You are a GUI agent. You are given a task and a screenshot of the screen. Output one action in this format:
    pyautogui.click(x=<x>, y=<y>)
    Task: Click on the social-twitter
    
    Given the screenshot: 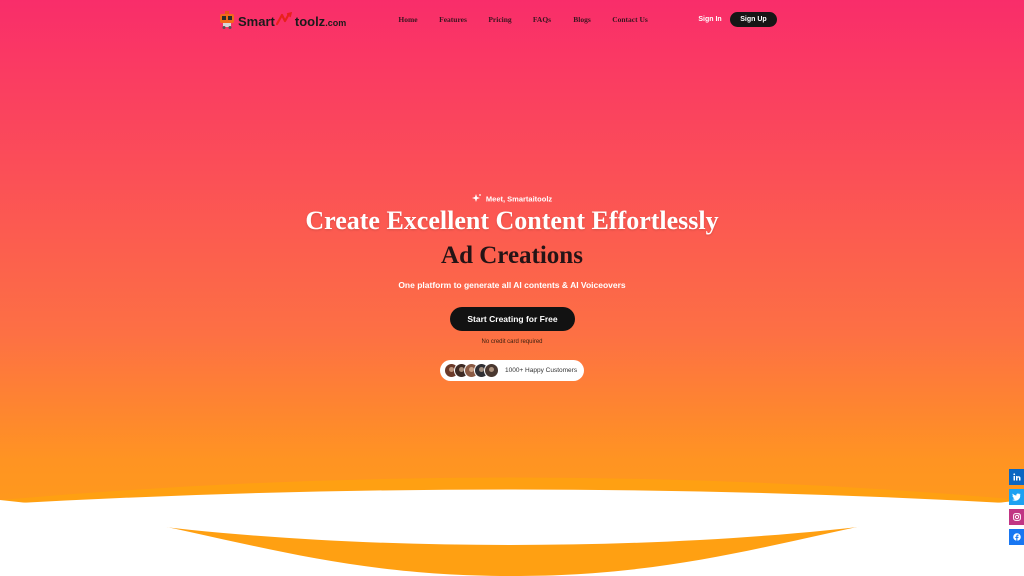 What is the action you would take?
    pyautogui.click(x=1016, y=497)
    